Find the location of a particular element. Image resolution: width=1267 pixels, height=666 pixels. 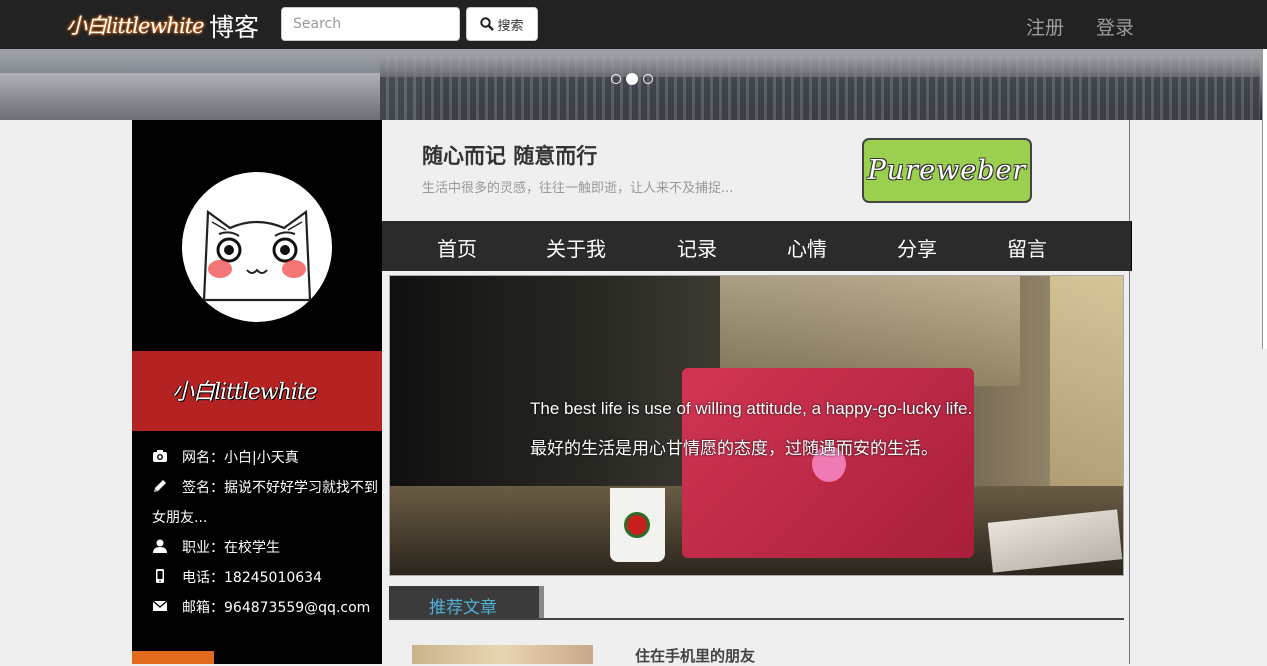

cat-face-illustration is located at coordinates (257, 255).